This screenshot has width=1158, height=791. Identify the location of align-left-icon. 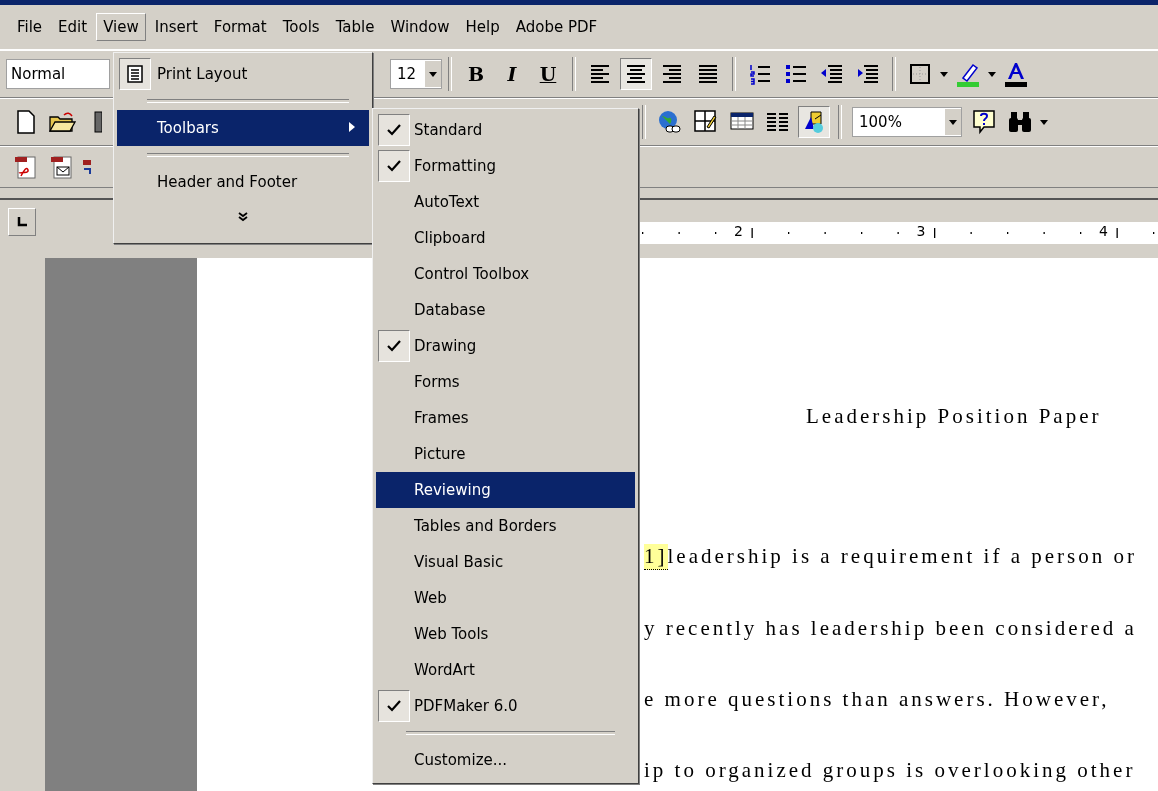
(600, 74).